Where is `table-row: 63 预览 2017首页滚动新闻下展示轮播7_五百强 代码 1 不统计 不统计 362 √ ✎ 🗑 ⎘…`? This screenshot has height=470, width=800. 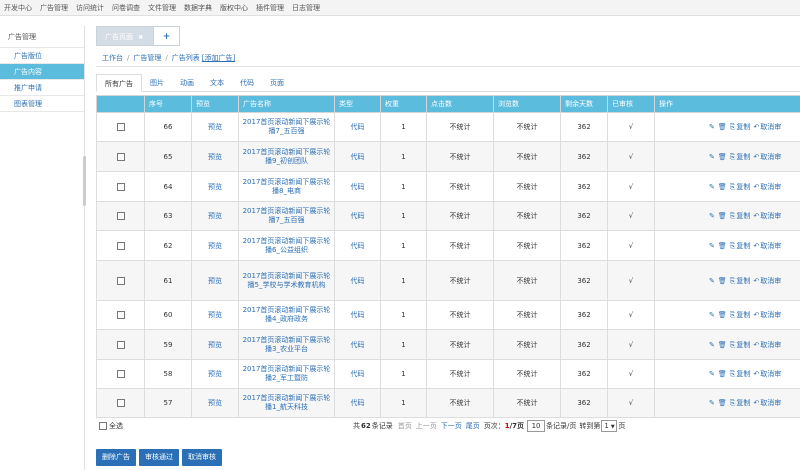
table-row: 63 预览 2017首页滚动新闻下展示轮播7_五百强 代码 1 不统计 不统计 362 √ ✎ 🗑 ⎘… is located at coordinates (448, 216).